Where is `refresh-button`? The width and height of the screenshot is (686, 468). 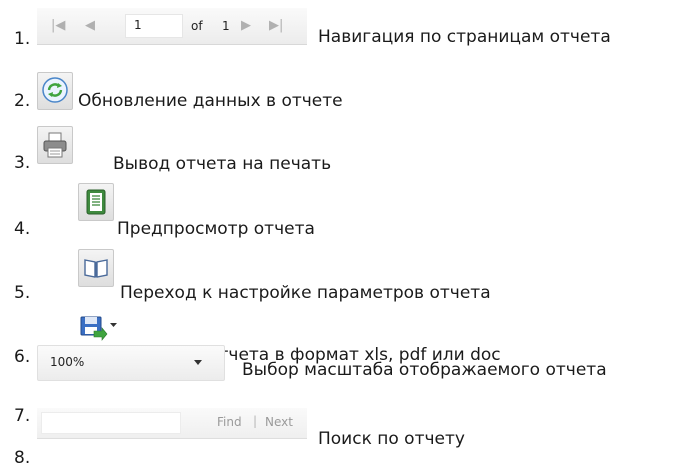 refresh-button is located at coordinates (55, 91).